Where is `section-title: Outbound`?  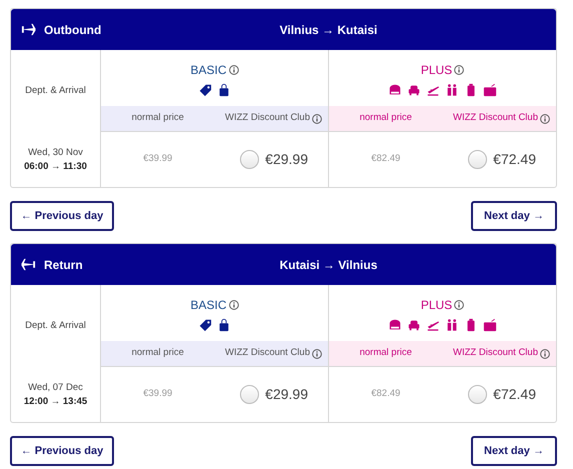
section-title: Outbound is located at coordinates (73, 30).